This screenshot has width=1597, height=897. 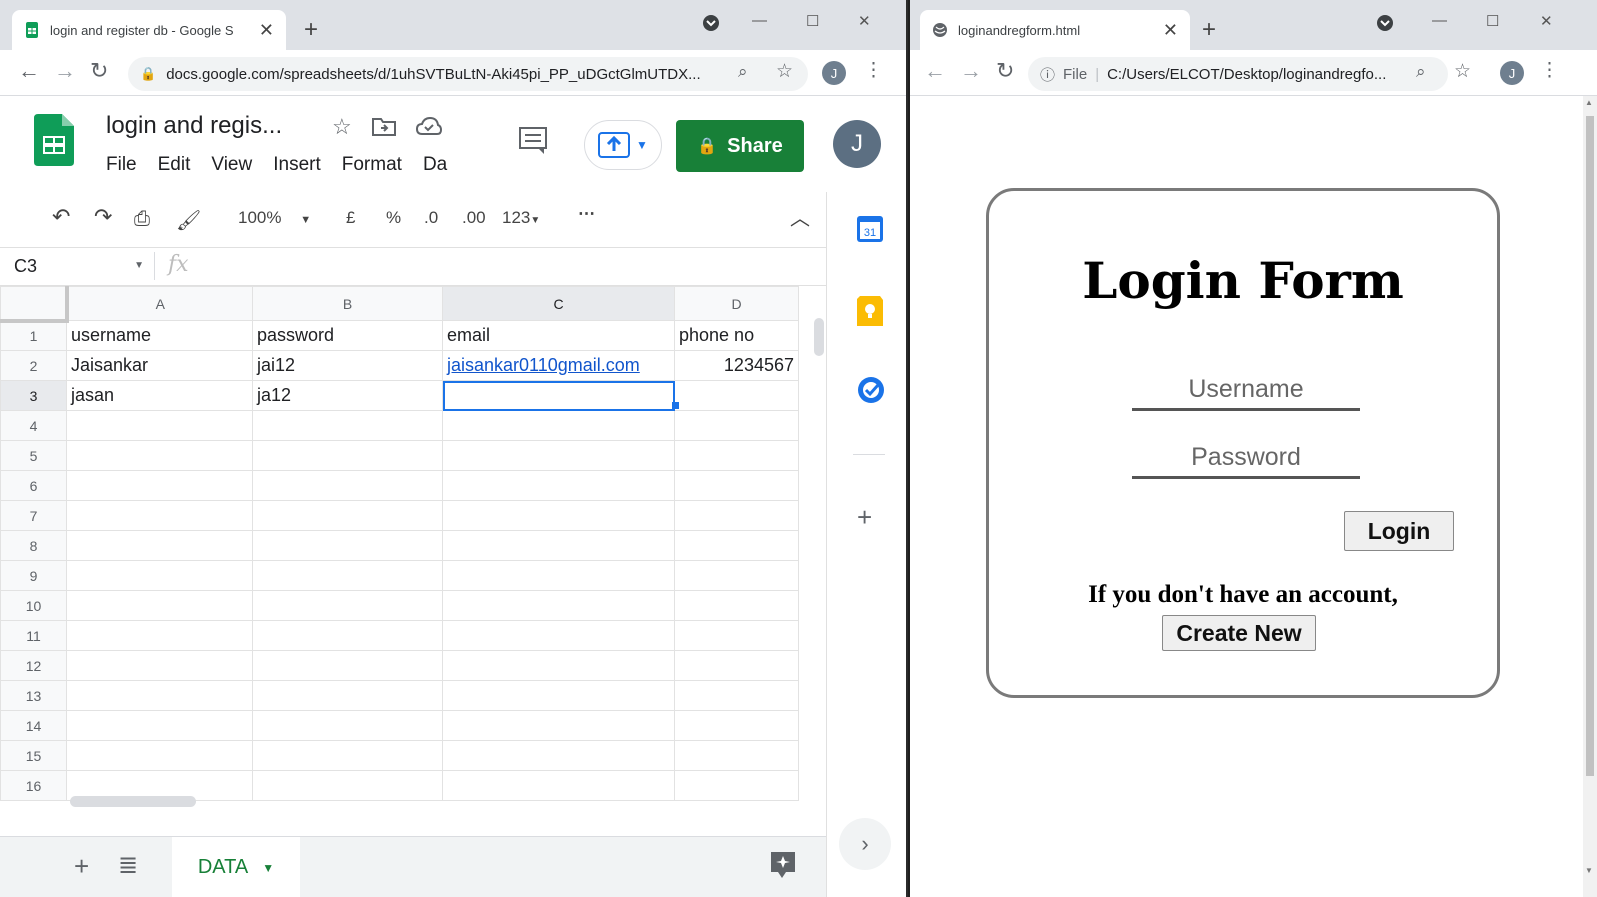 What do you see at coordinates (474, 218) in the screenshot?
I see `increase-decimal-button: .00` at bounding box center [474, 218].